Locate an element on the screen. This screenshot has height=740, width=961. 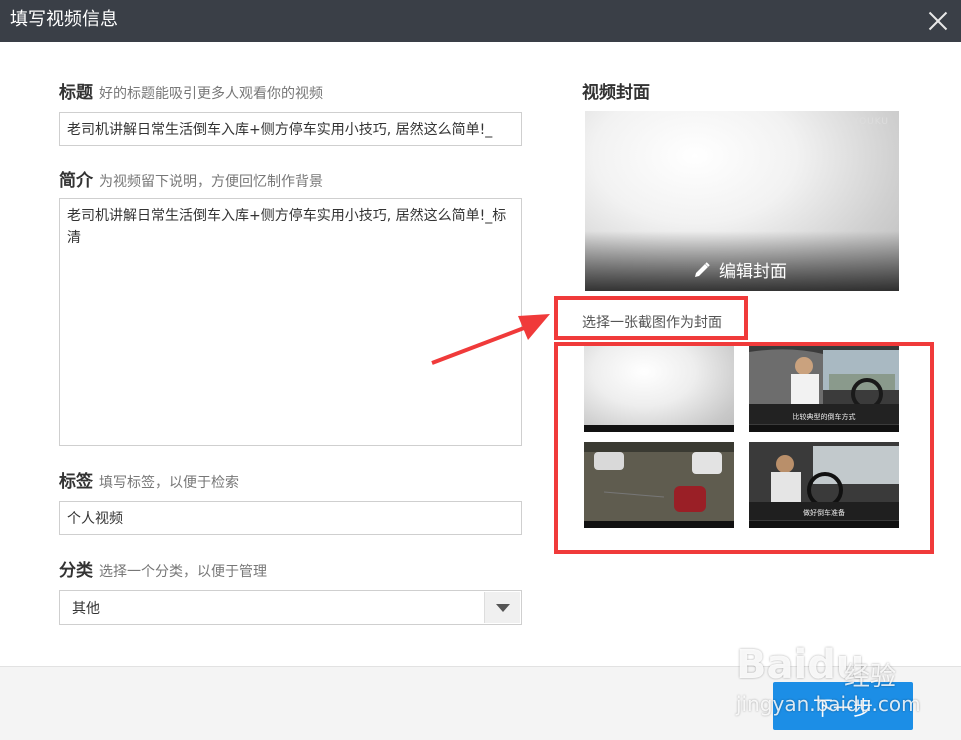
thumbnail-4-subtitle: 做好倒车准备 is located at coordinates (824, 513).